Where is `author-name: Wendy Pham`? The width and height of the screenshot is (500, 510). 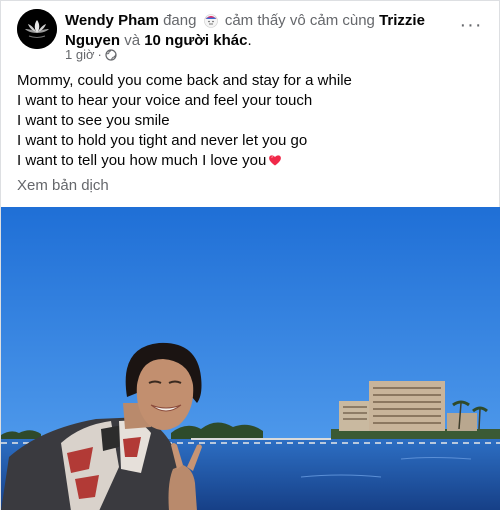
author-name: Wendy Pham is located at coordinates (112, 20).